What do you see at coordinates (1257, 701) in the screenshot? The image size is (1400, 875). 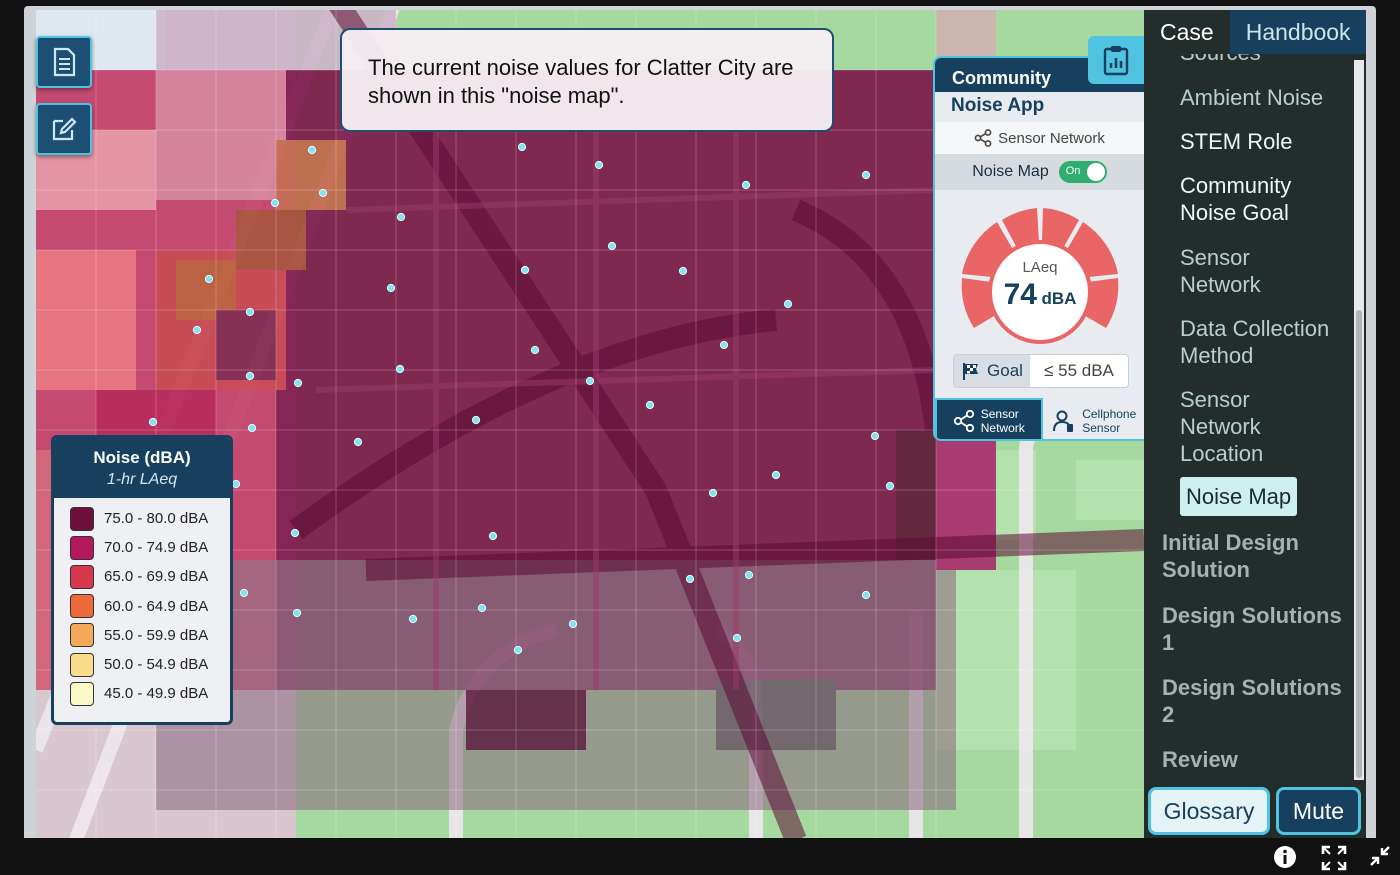 I see `section-design-solutions-2: Design Solutions 2` at bounding box center [1257, 701].